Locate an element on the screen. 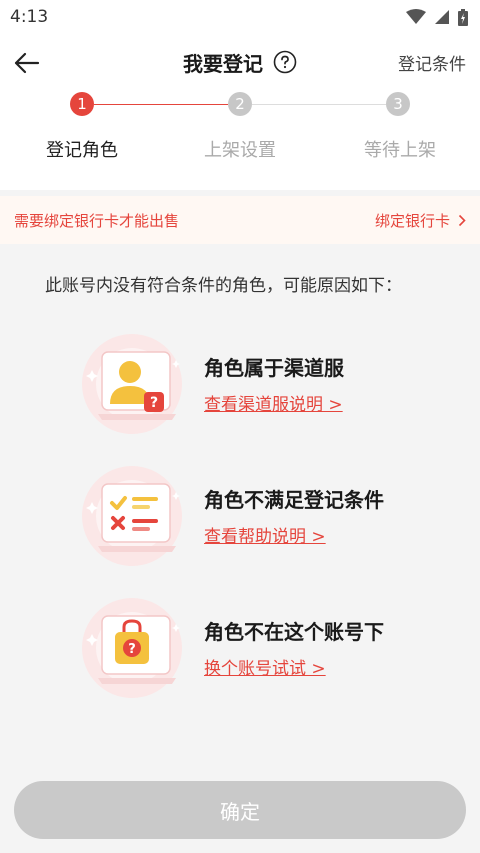  step-3-number: 3 is located at coordinates (398, 104).